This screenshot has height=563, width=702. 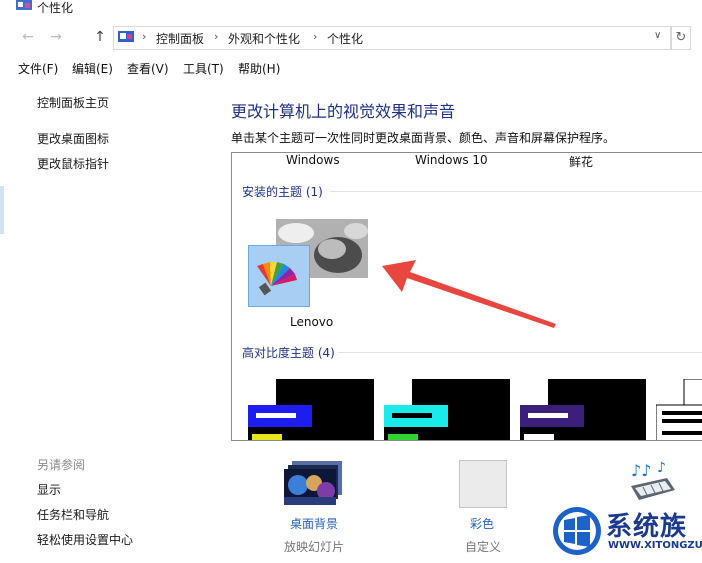 I want to click on address-bar: › 控制面板 › 外观和个性化 › 个性化 ∨, so click(x=392, y=38).